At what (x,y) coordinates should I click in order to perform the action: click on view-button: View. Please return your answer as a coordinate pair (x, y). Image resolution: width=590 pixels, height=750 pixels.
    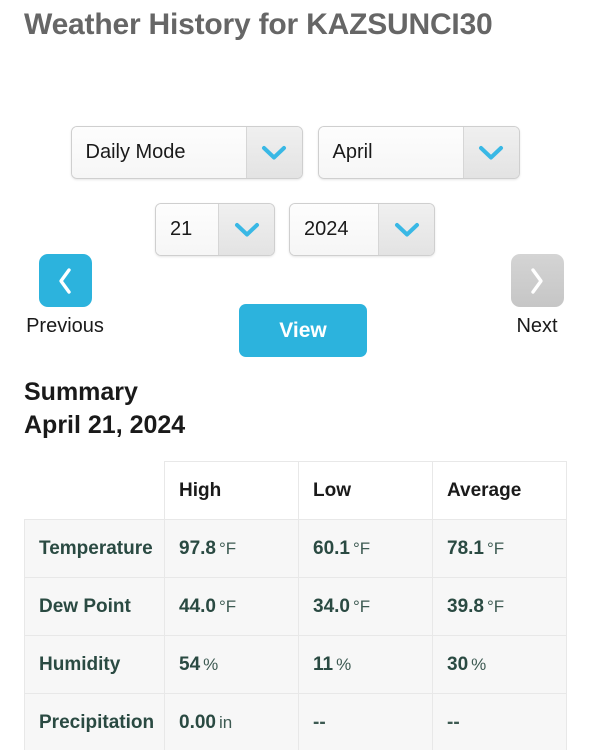
    Looking at the image, I should click on (303, 330).